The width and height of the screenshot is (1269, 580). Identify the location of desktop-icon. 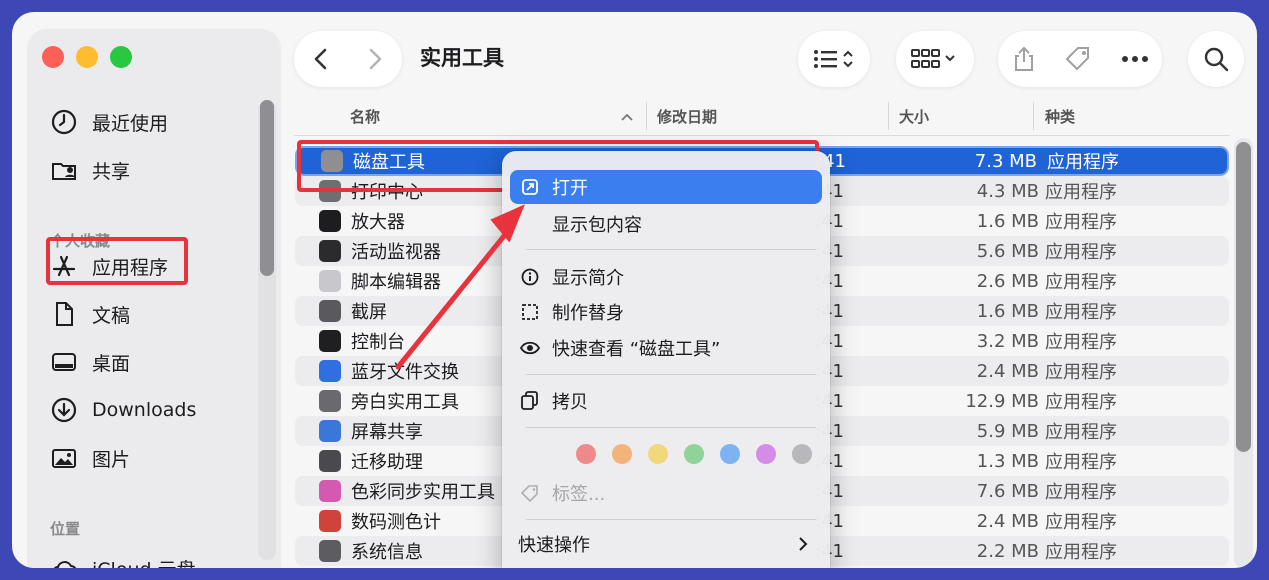
(64, 362).